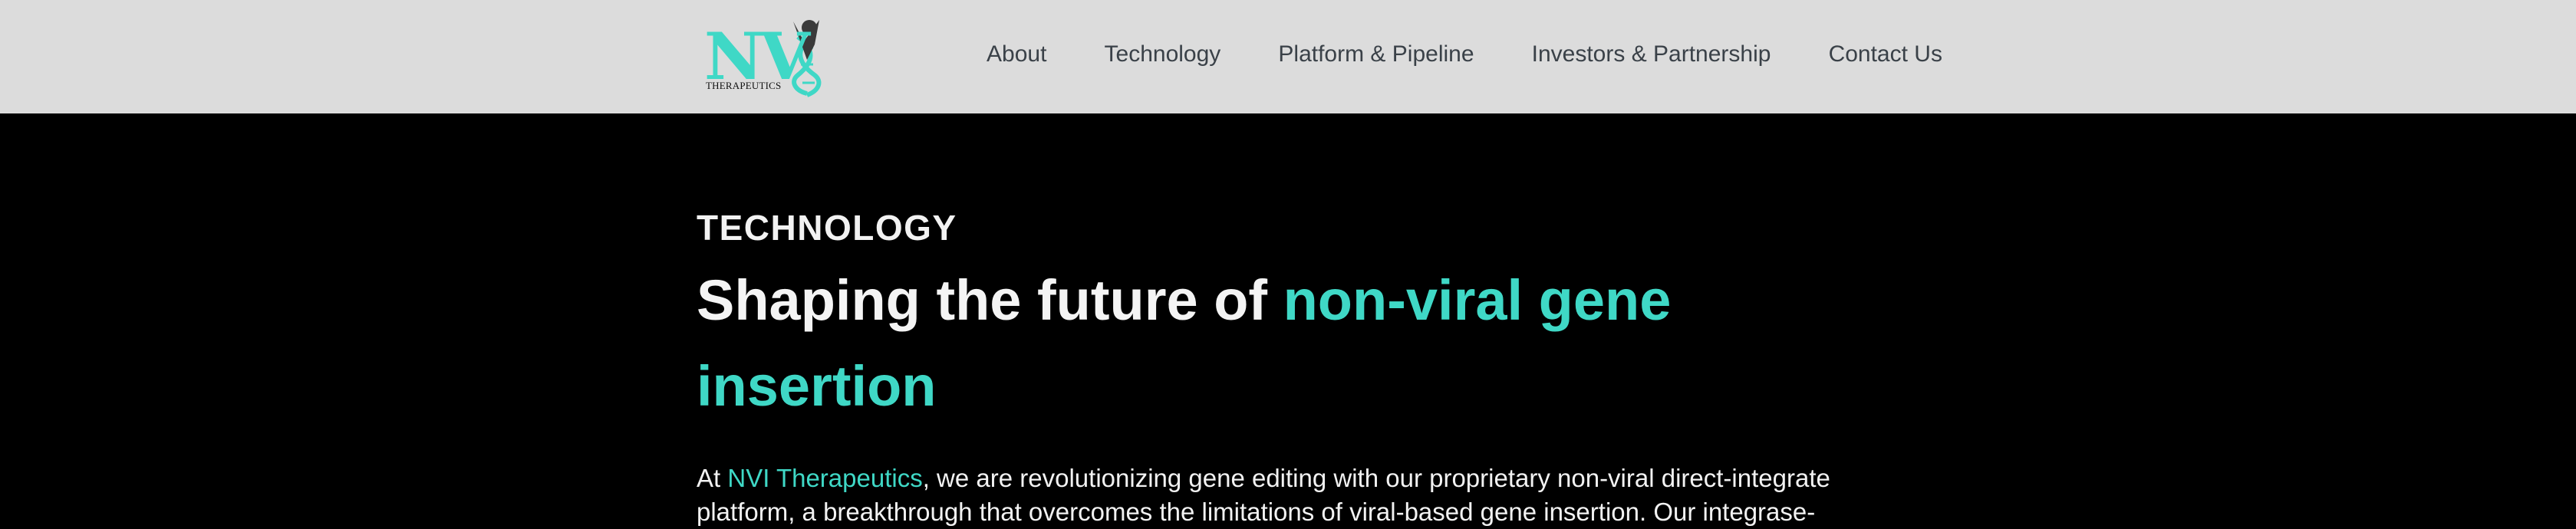 Image resolution: width=2576 pixels, height=529 pixels. Describe the element at coordinates (827, 228) in the screenshot. I see `section-eyebrow: TECHNOLOGY` at that location.